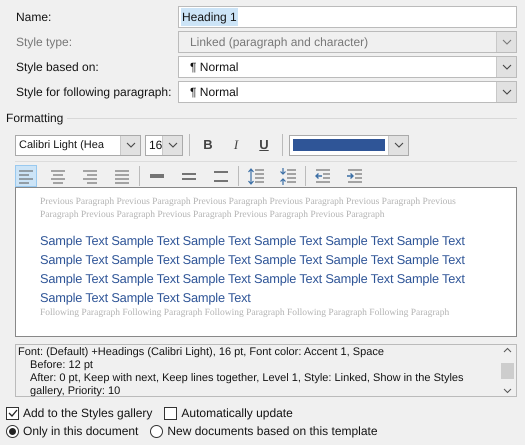 This screenshot has width=525, height=445. Describe the element at coordinates (236, 145) in the screenshot. I see `italic-button: I` at that location.